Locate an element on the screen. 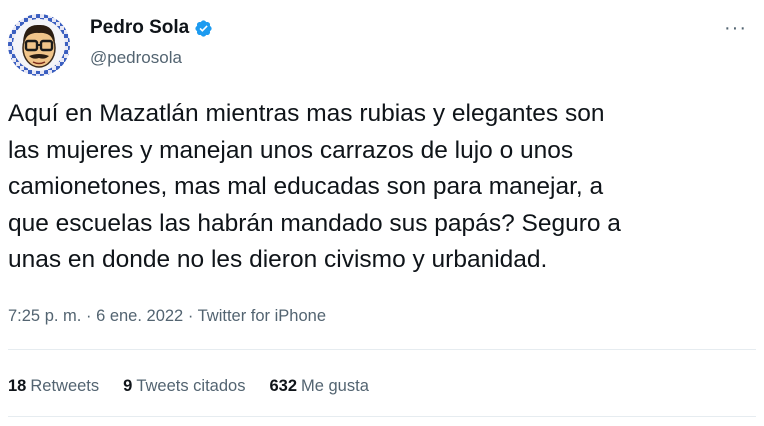  retweets-count: 18 is located at coordinates (17, 386).